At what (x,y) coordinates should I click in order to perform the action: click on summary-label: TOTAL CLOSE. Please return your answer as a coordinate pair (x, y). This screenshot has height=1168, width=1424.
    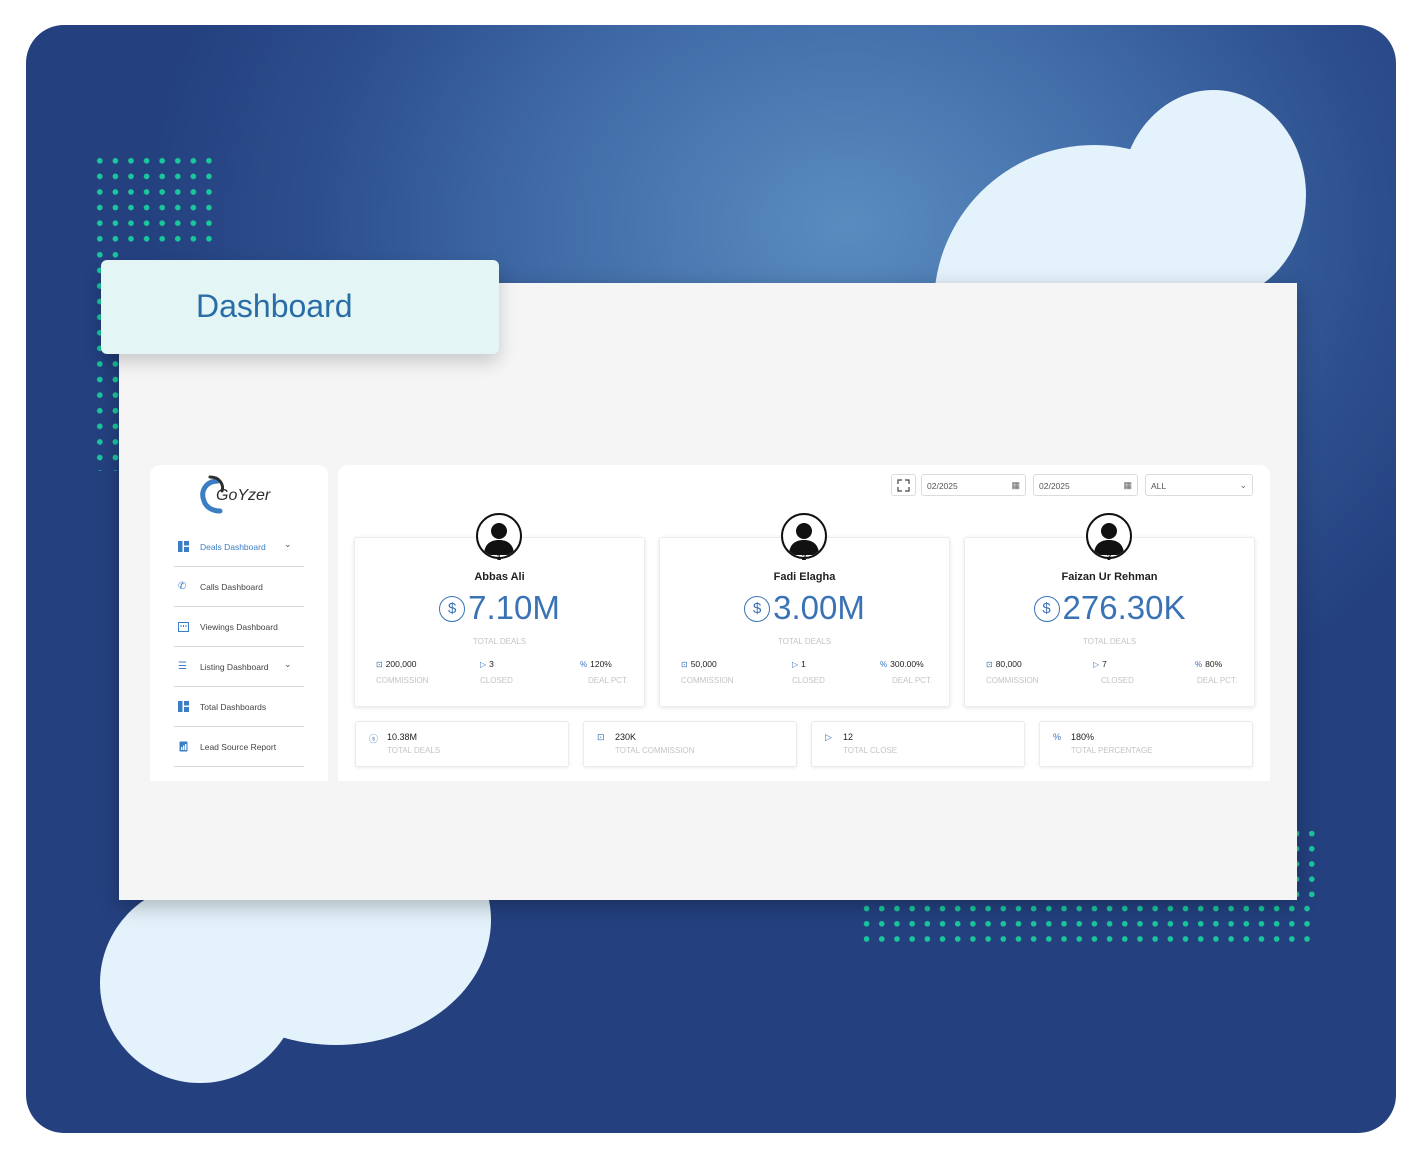
    Looking at the image, I should click on (870, 750).